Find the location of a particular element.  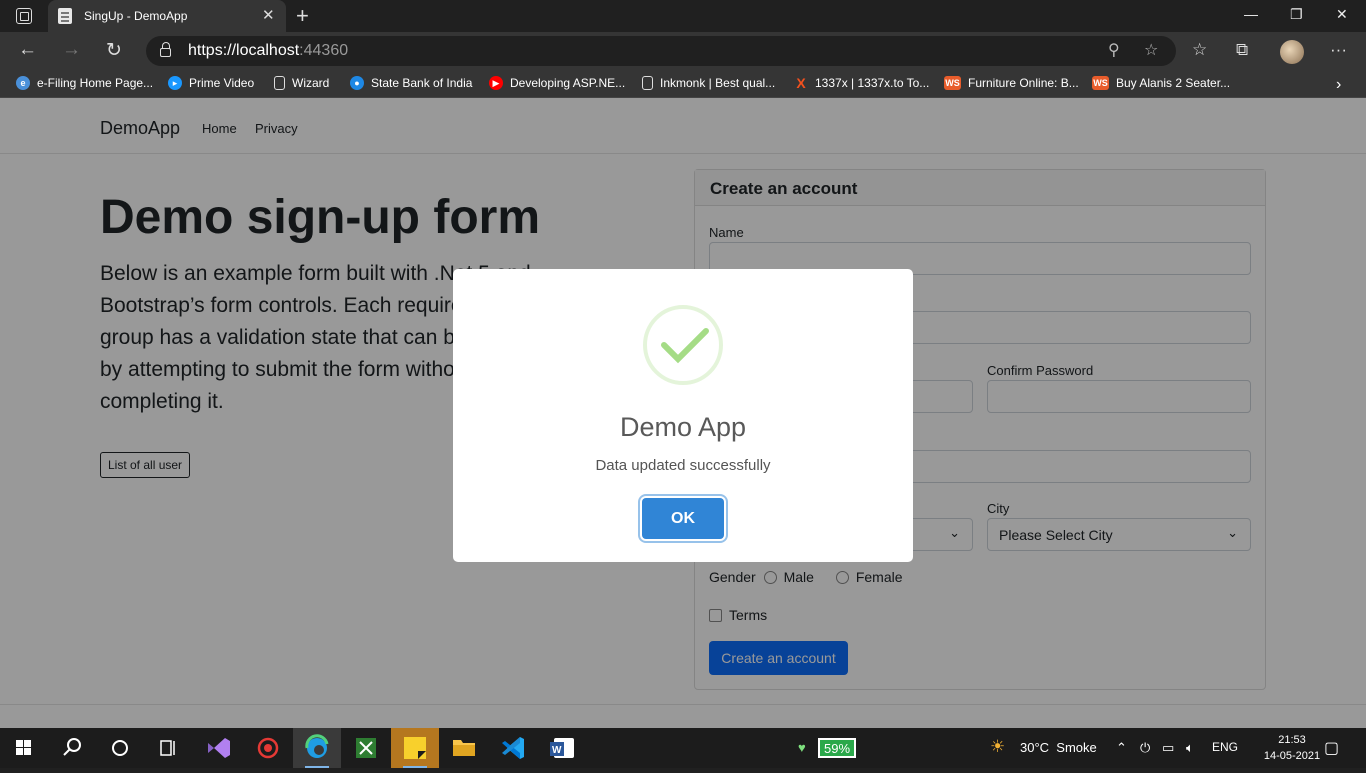

battery-indicator: 59% is located at coordinates (837, 748).